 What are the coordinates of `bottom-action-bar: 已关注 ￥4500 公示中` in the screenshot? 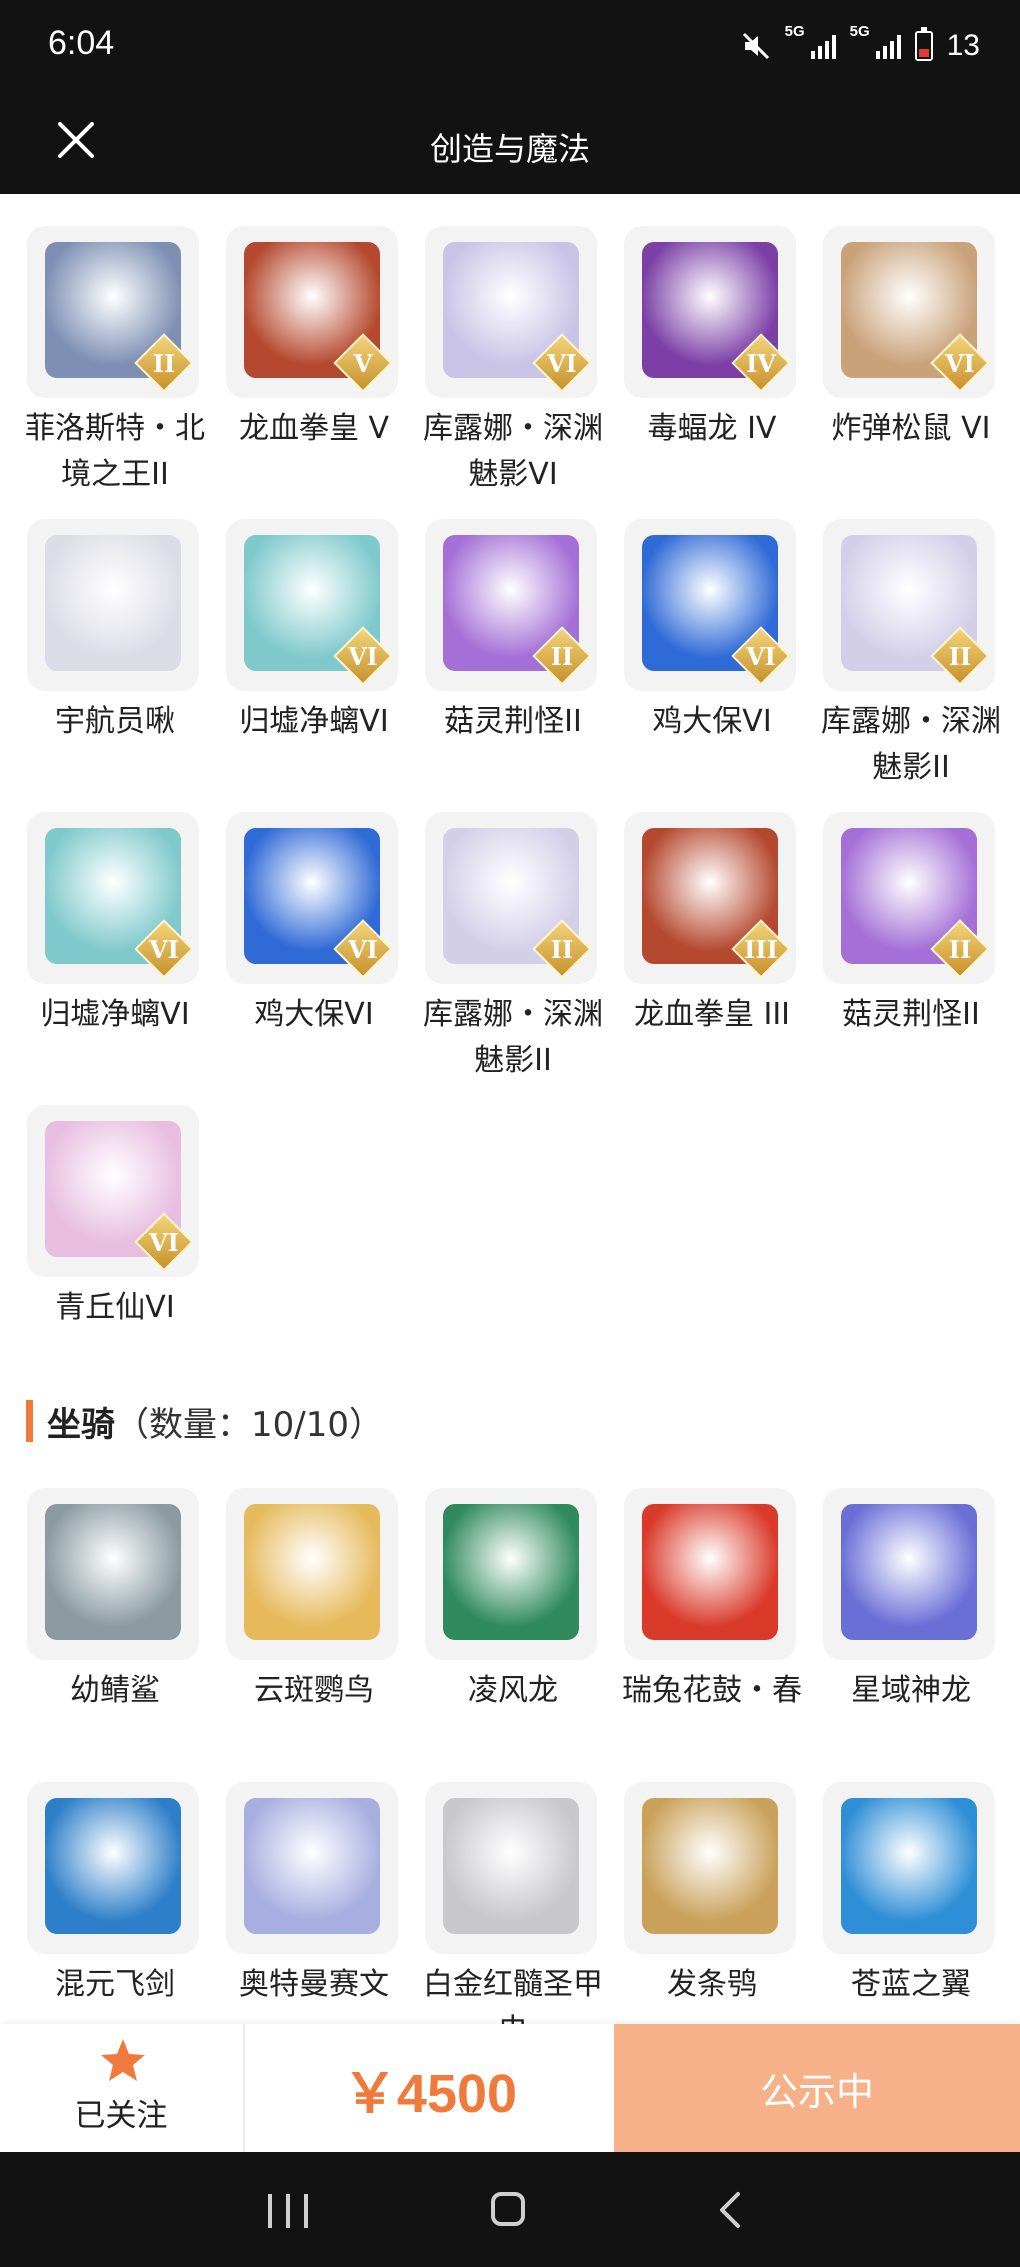 It's located at (510, 2088).